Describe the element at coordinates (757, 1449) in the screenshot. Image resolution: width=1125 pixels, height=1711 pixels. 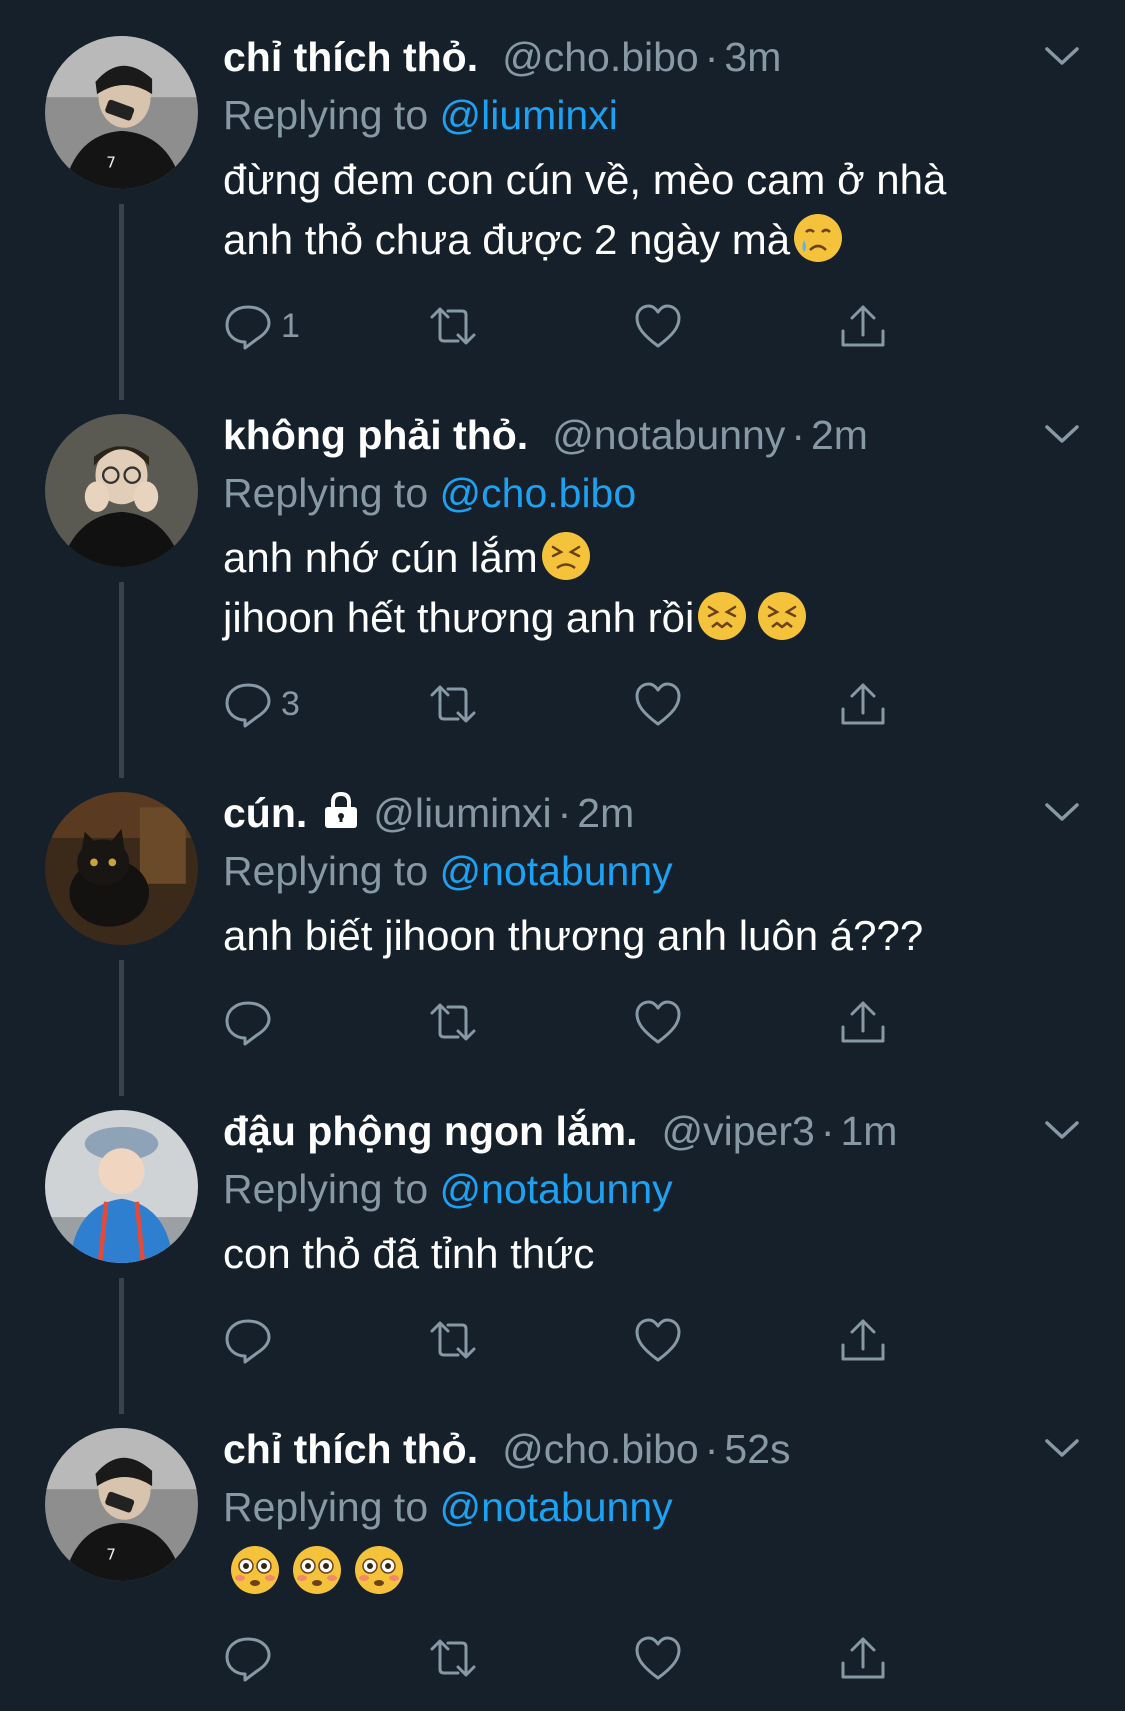
I see `timestamp: 52s` at that location.